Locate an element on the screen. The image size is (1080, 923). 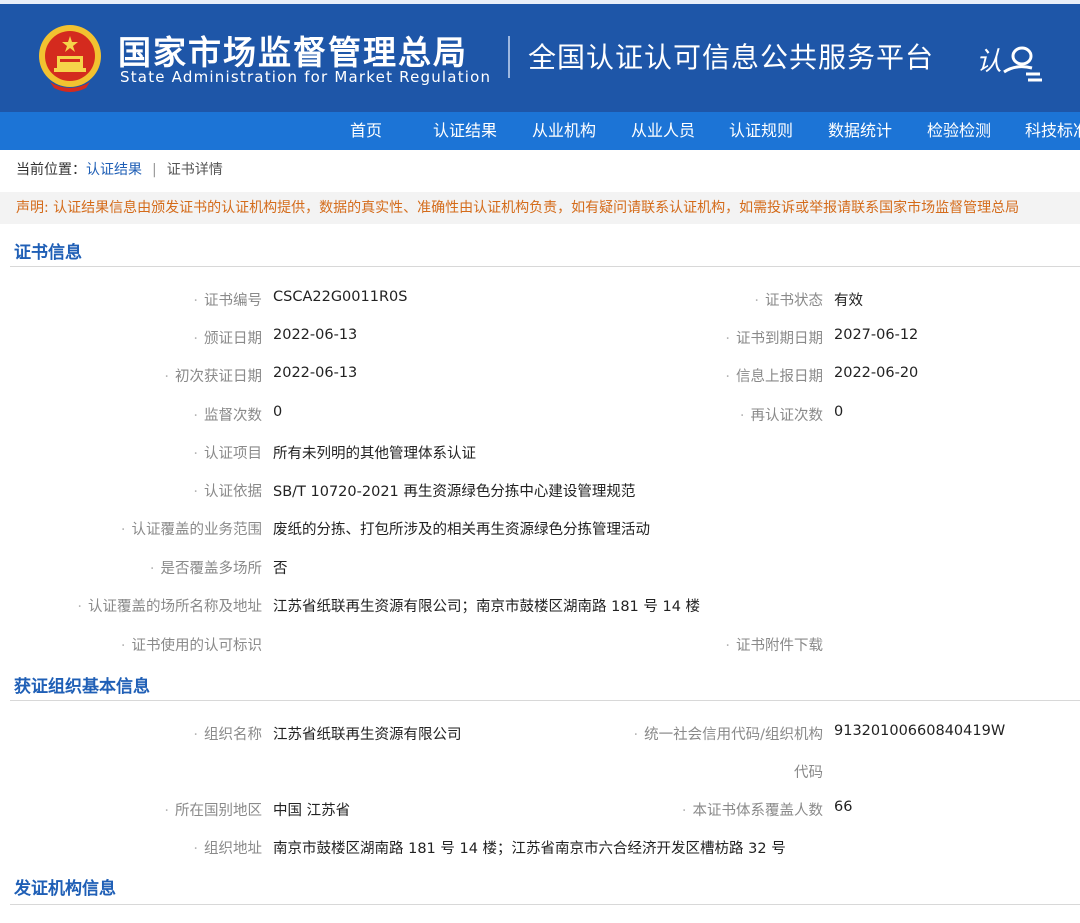
label-org-name: · 组织名称 is located at coordinates (227, 735).